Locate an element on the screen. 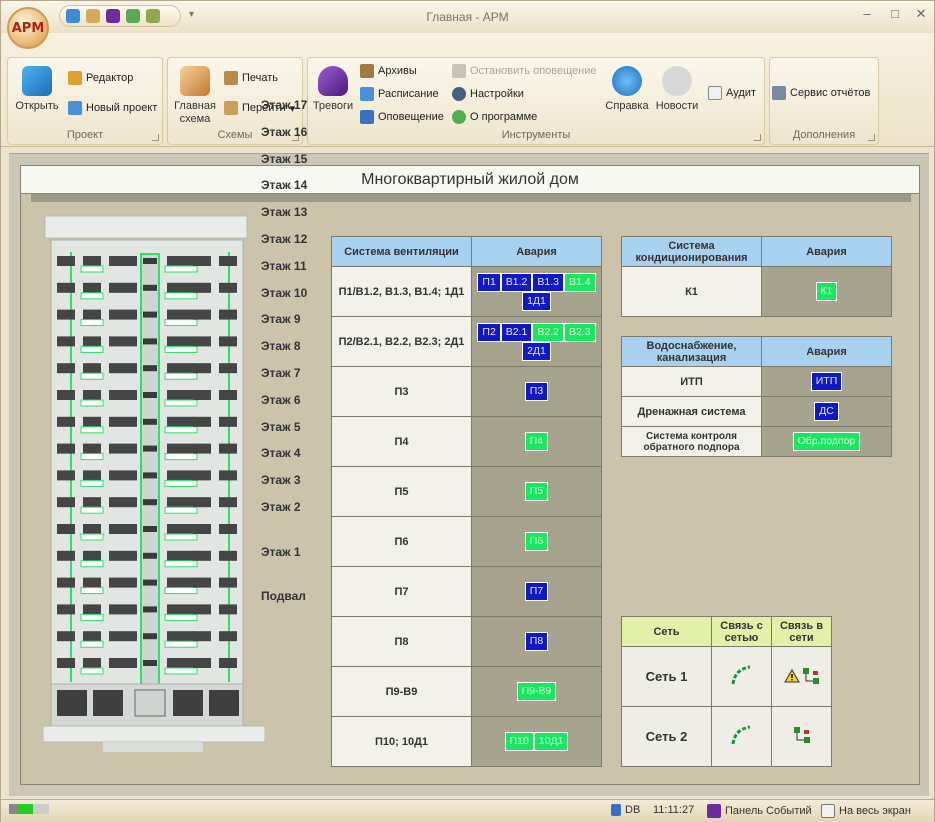 This screenshot has width=935, height=822. alarm-badge: П5 is located at coordinates (536, 491).